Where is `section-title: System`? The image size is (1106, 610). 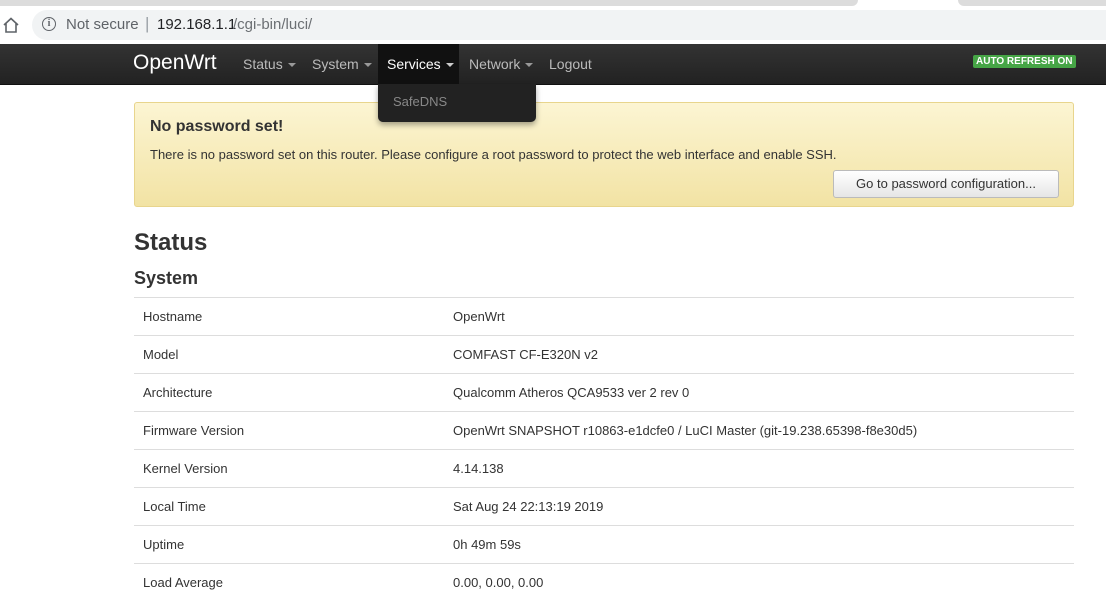
section-title: System is located at coordinates (166, 278).